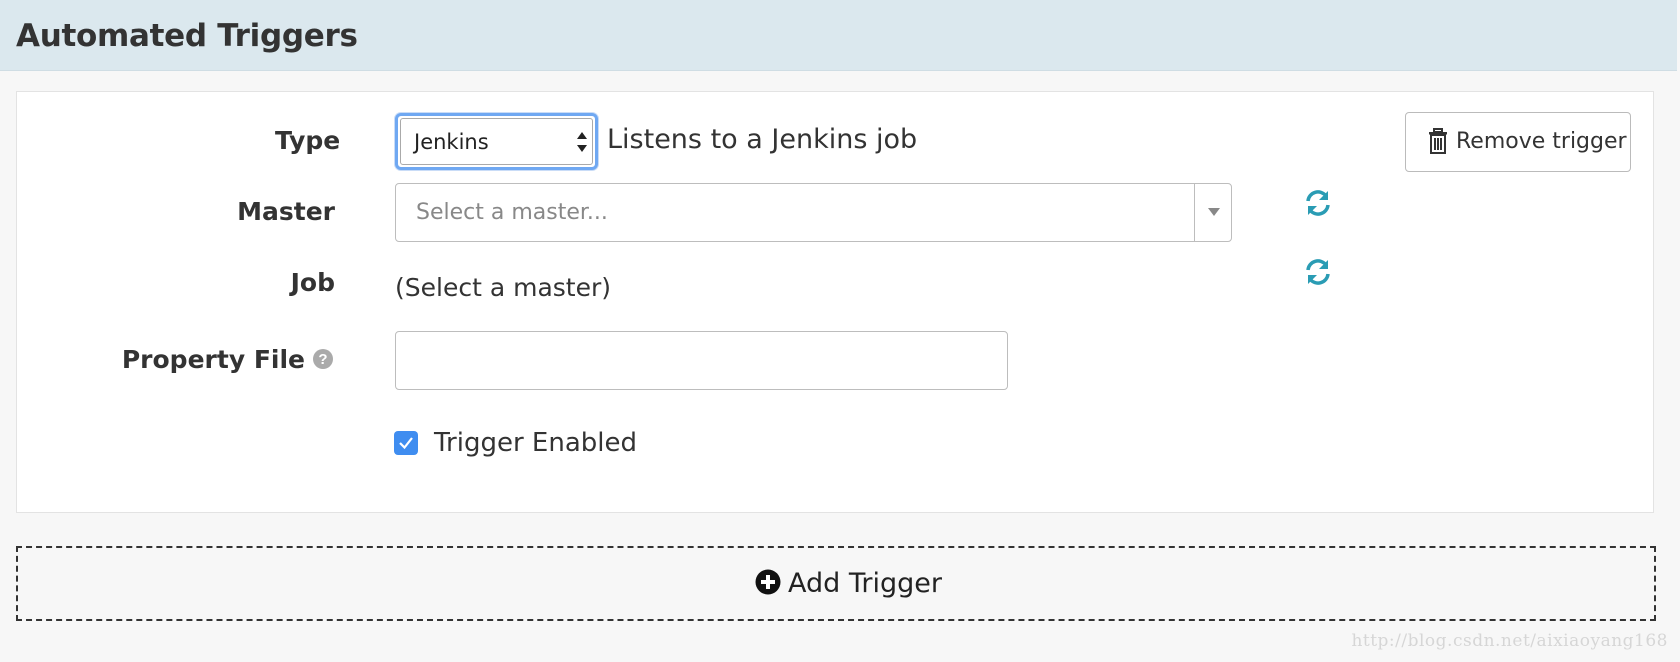  What do you see at coordinates (865, 583) in the screenshot?
I see `add-trigger-label: Add Trigger` at bounding box center [865, 583].